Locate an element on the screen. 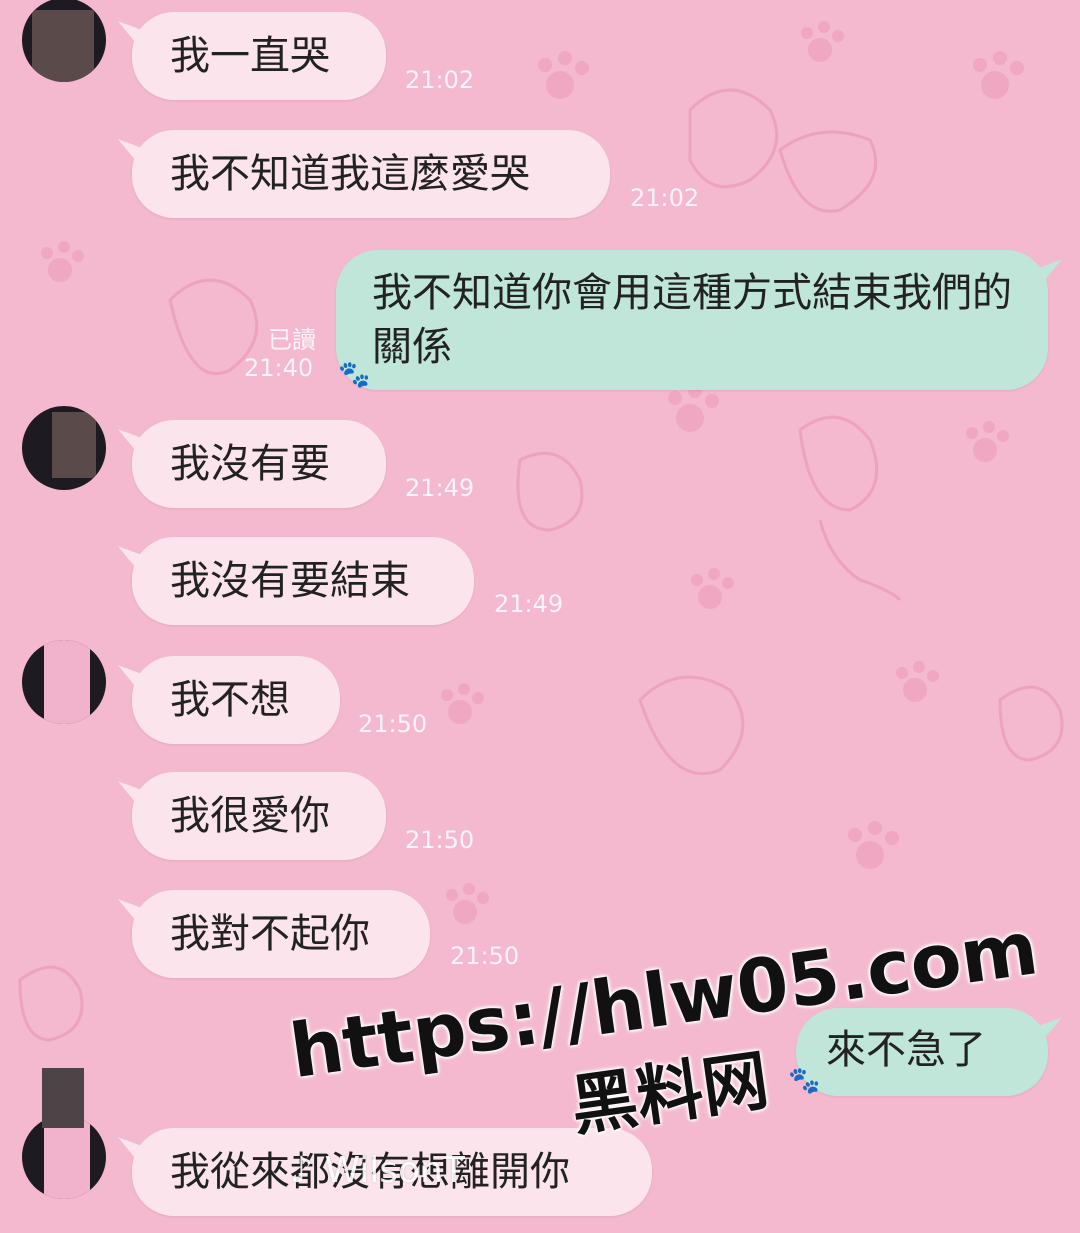  message-bubble-outgoing: 來不急了 is located at coordinates (922, 1052).